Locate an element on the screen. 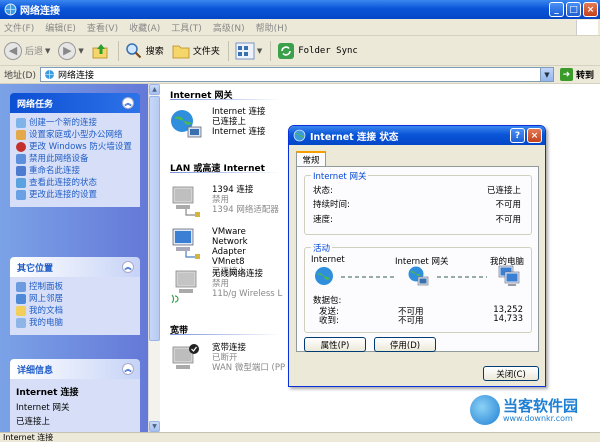 This screenshot has width=600, height=442. task-pane-scrollbar: ▲ ▼ is located at coordinates (154, 258).